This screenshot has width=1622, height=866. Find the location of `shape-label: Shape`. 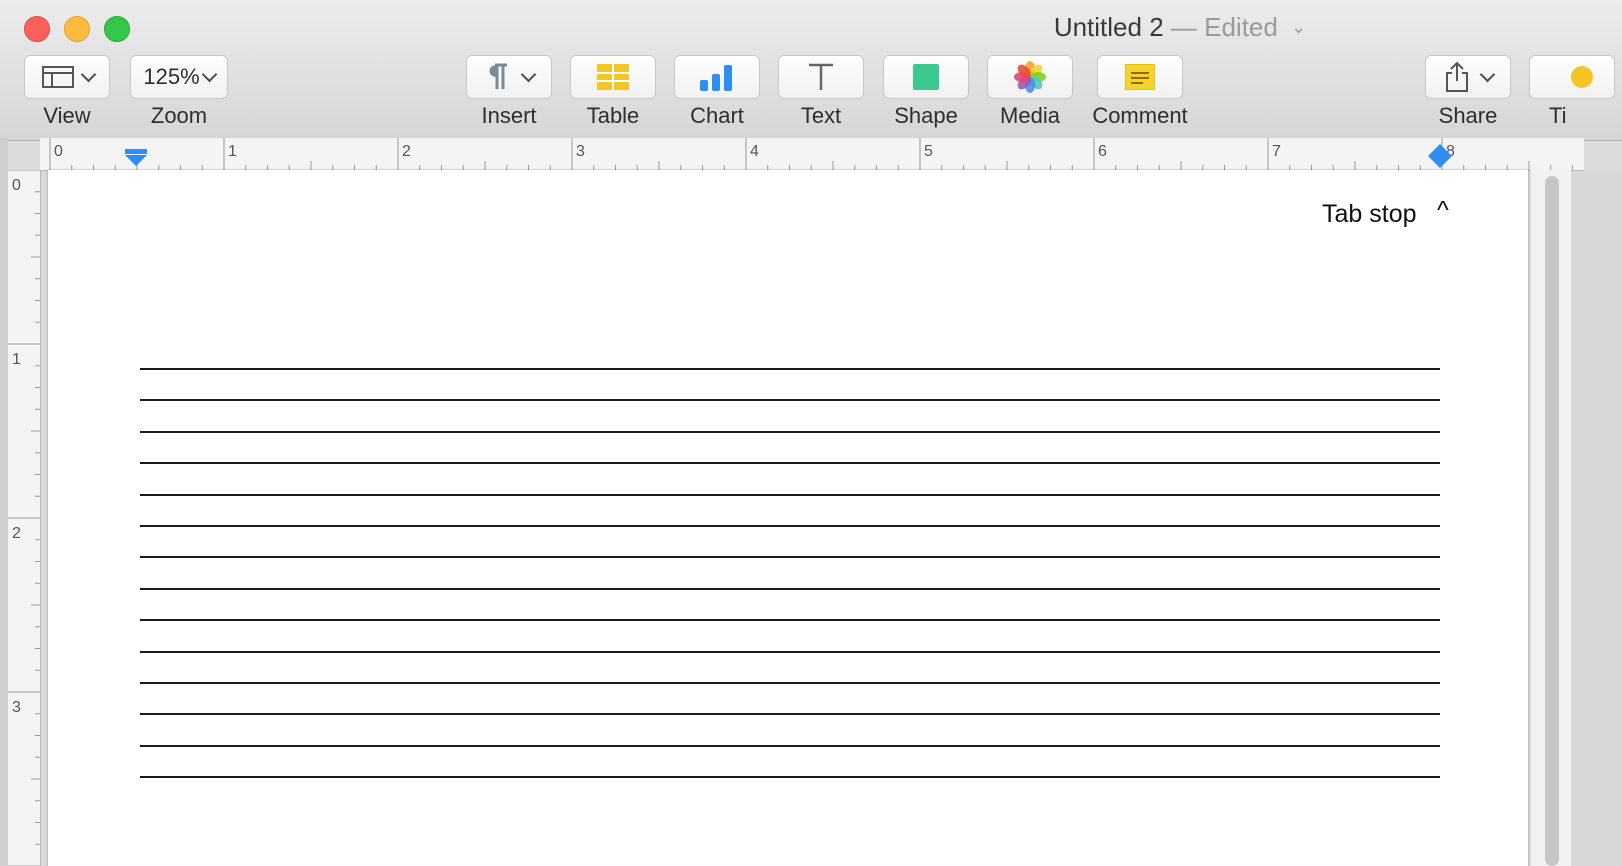

shape-label: Shape is located at coordinates (926, 115).